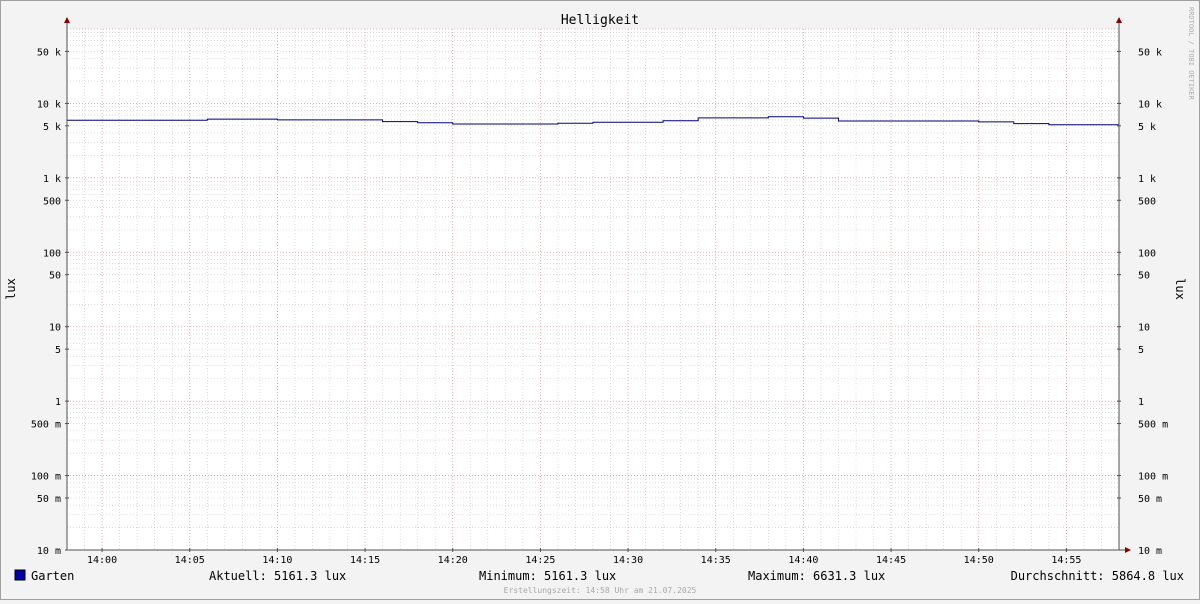 The width and height of the screenshot is (1200, 604). What do you see at coordinates (55, 328) in the screenshot?
I see `y-tick-label-left: 10` at bounding box center [55, 328].